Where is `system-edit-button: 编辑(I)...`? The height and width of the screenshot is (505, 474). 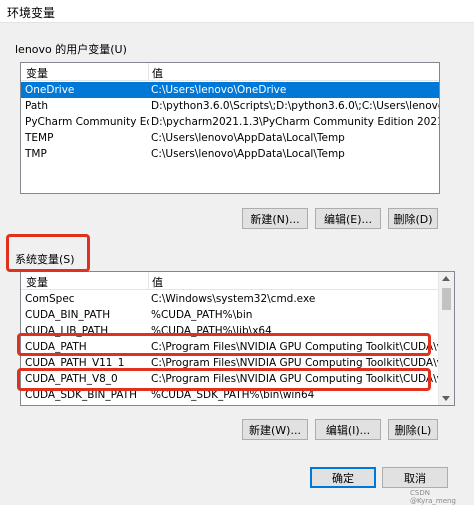 system-edit-button: 编辑(I)... is located at coordinates (348, 429).